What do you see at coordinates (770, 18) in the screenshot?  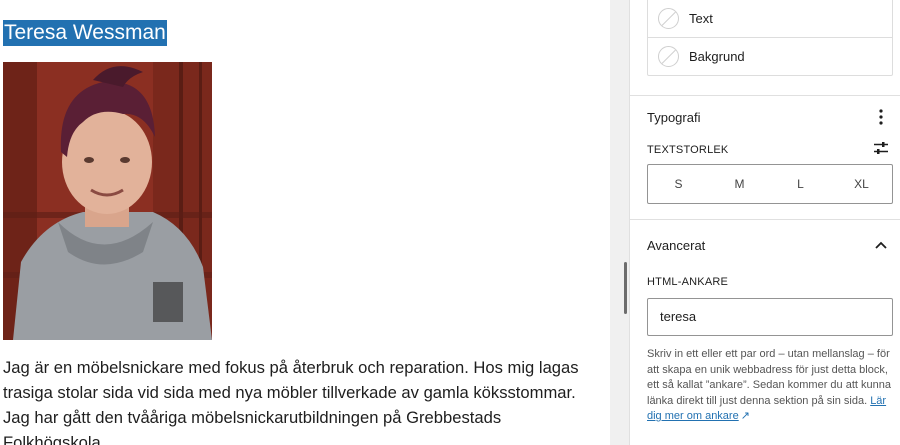 I see `text-color-item: Text` at bounding box center [770, 18].